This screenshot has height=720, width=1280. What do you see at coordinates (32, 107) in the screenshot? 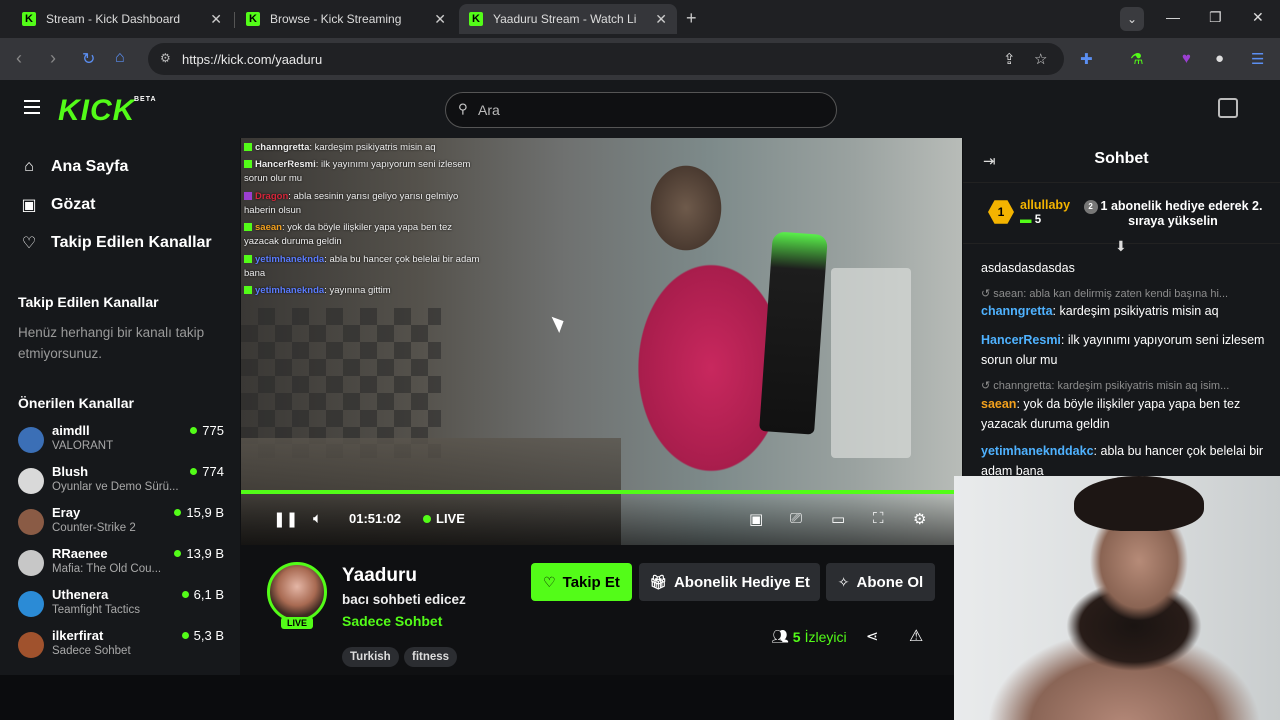
I see `hamburger-menu-icon` at bounding box center [32, 107].